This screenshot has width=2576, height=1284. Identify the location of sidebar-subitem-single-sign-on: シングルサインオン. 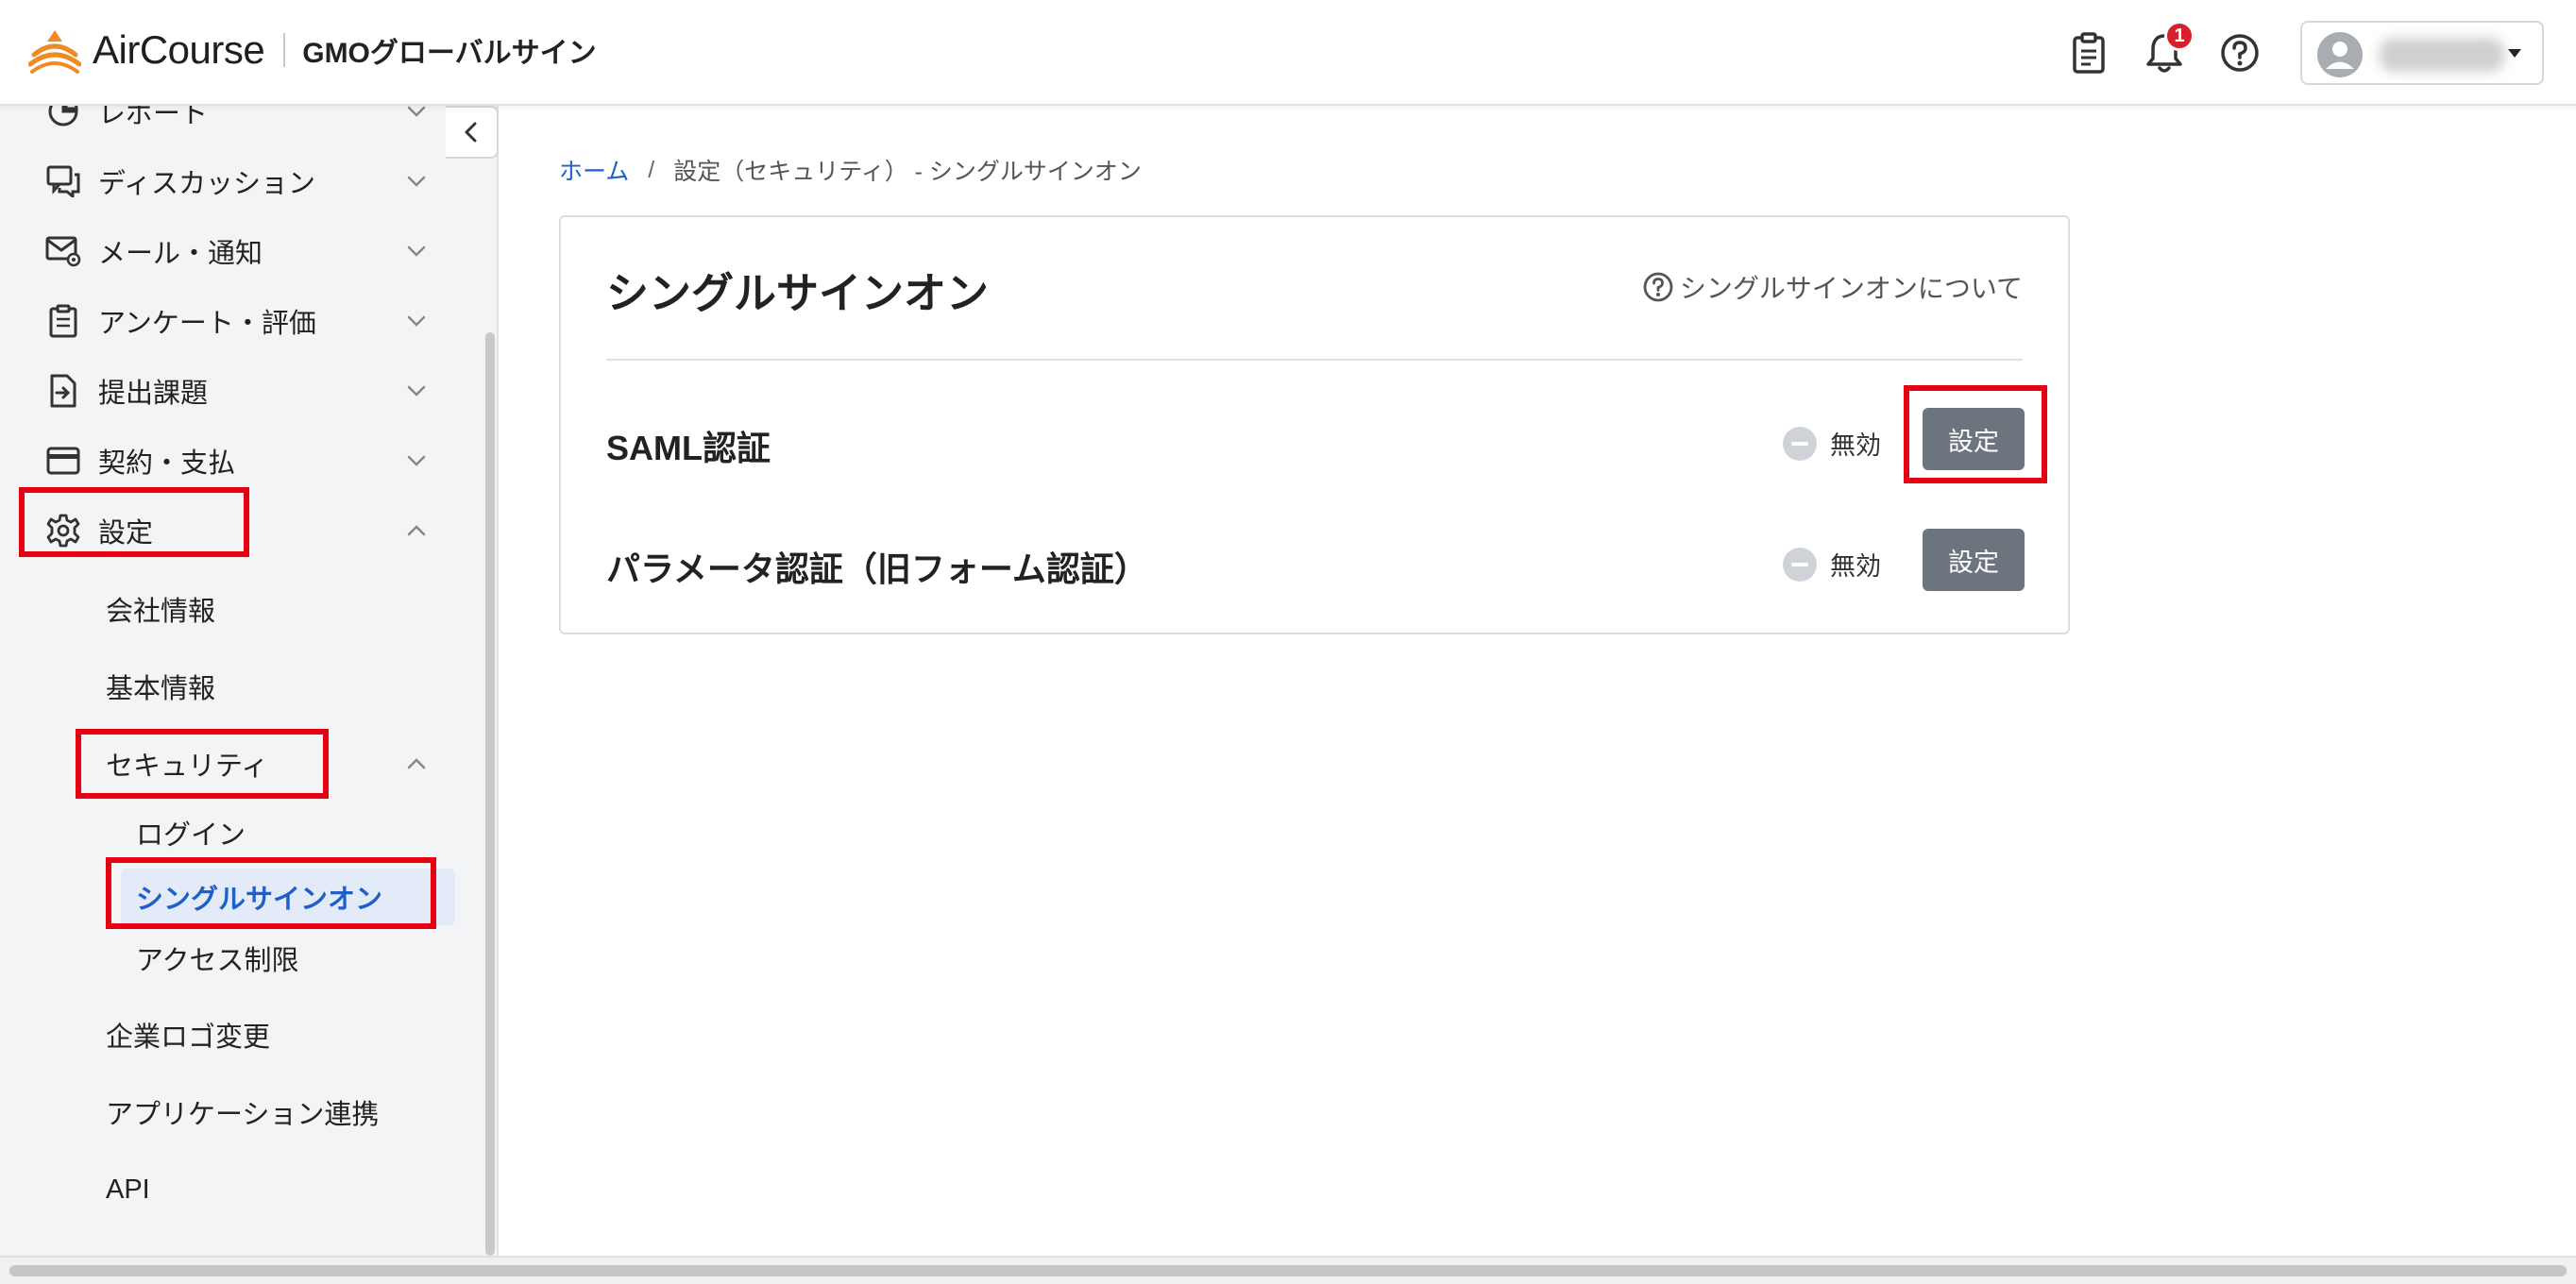
(288, 897).